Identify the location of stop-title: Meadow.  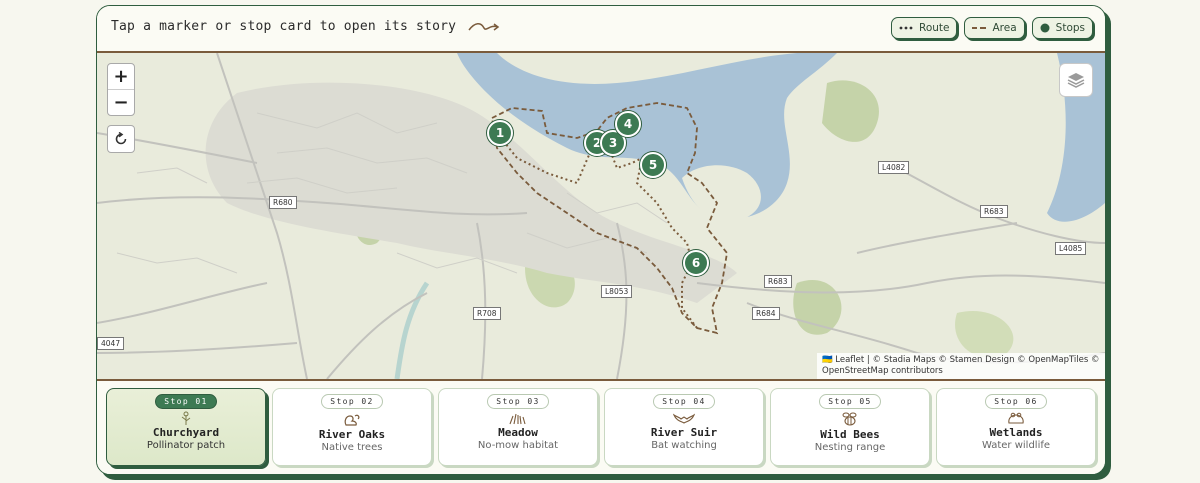
(518, 432).